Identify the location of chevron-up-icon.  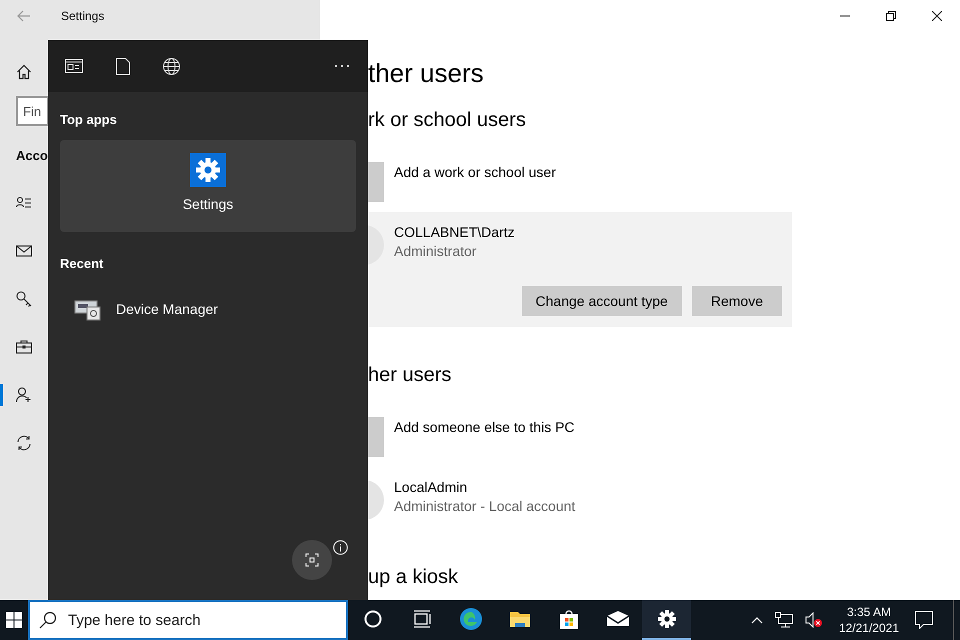
(756, 620).